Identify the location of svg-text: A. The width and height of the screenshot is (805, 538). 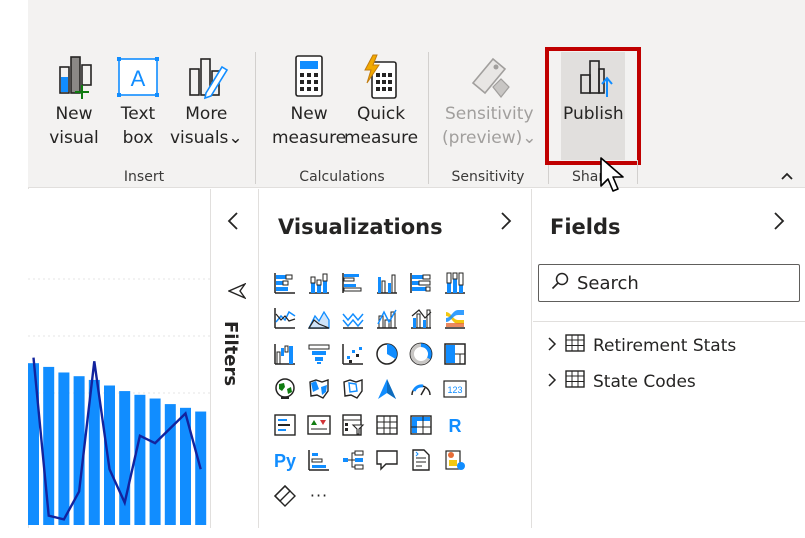
(138, 78).